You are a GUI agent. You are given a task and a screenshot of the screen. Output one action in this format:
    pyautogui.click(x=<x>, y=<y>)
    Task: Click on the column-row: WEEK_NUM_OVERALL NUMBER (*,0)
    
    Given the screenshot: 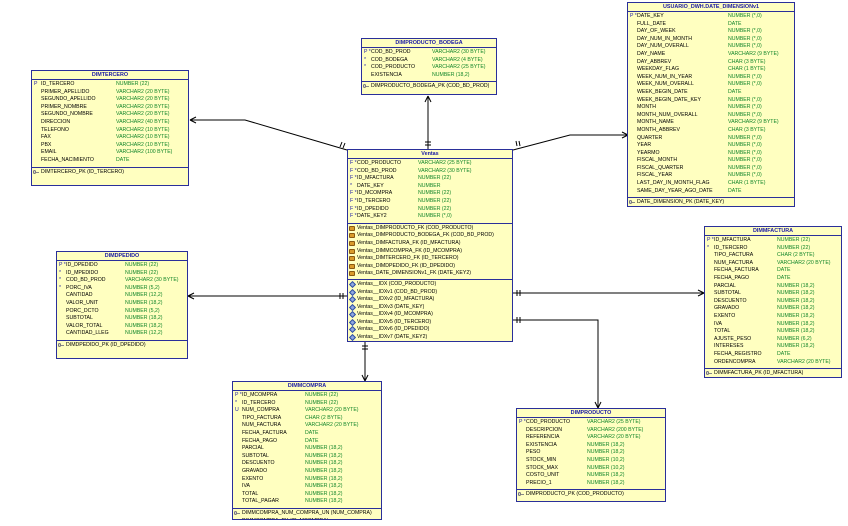 What is the action you would take?
    pyautogui.click(x=711, y=85)
    